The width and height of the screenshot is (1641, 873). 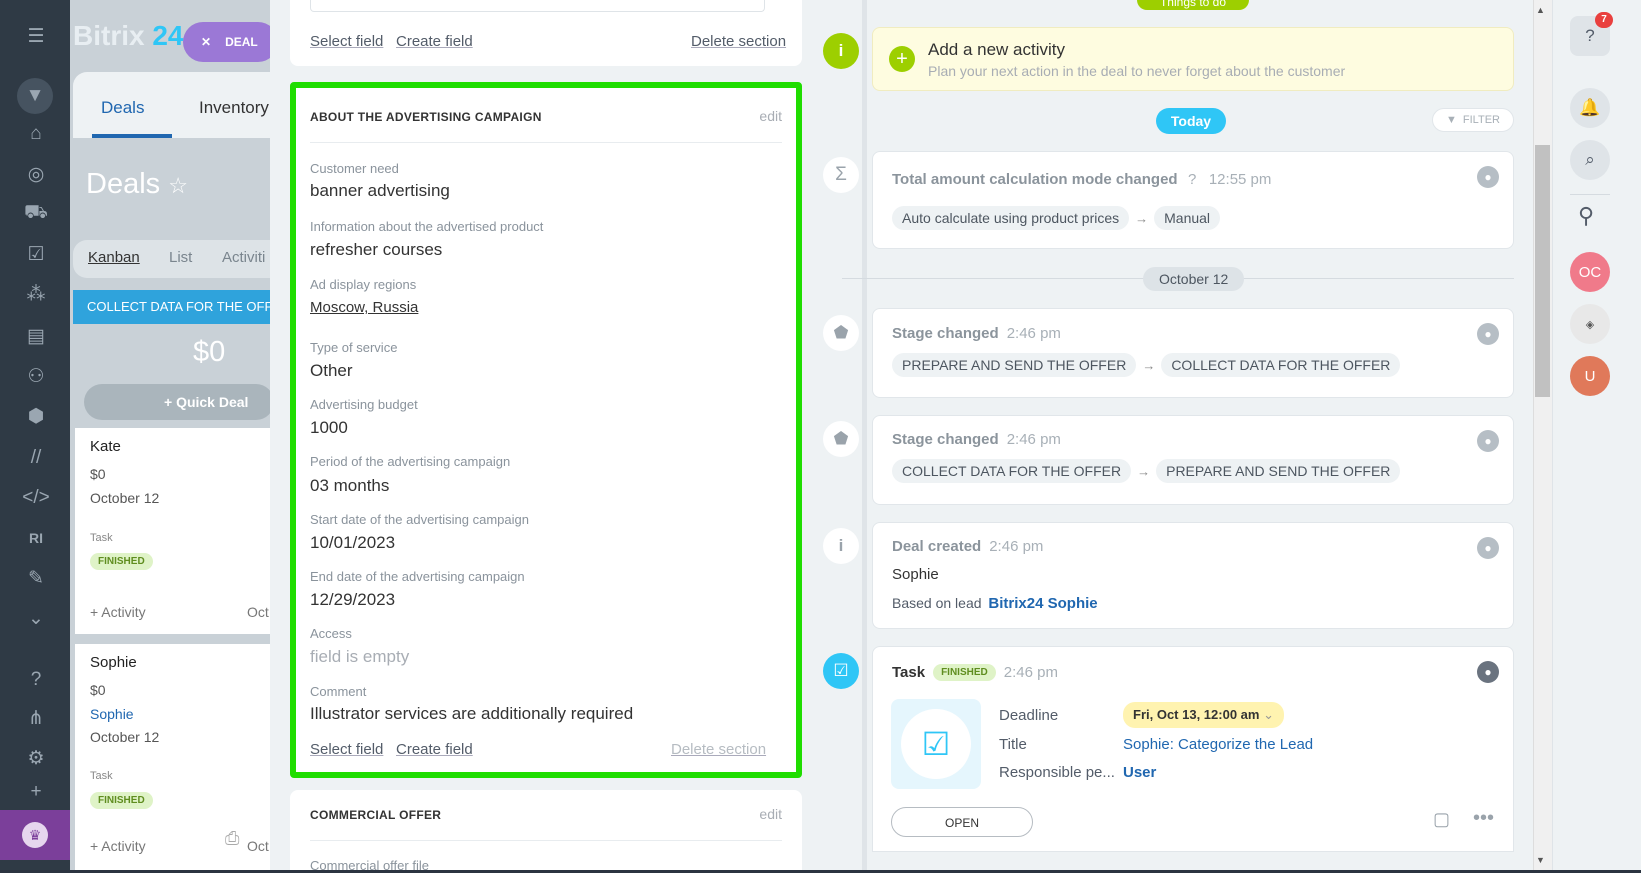 What do you see at coordinates (1473, 120) in the screenshot?
I see `filter-button: ▼ FILTER` at bounding box center [1473, 120].